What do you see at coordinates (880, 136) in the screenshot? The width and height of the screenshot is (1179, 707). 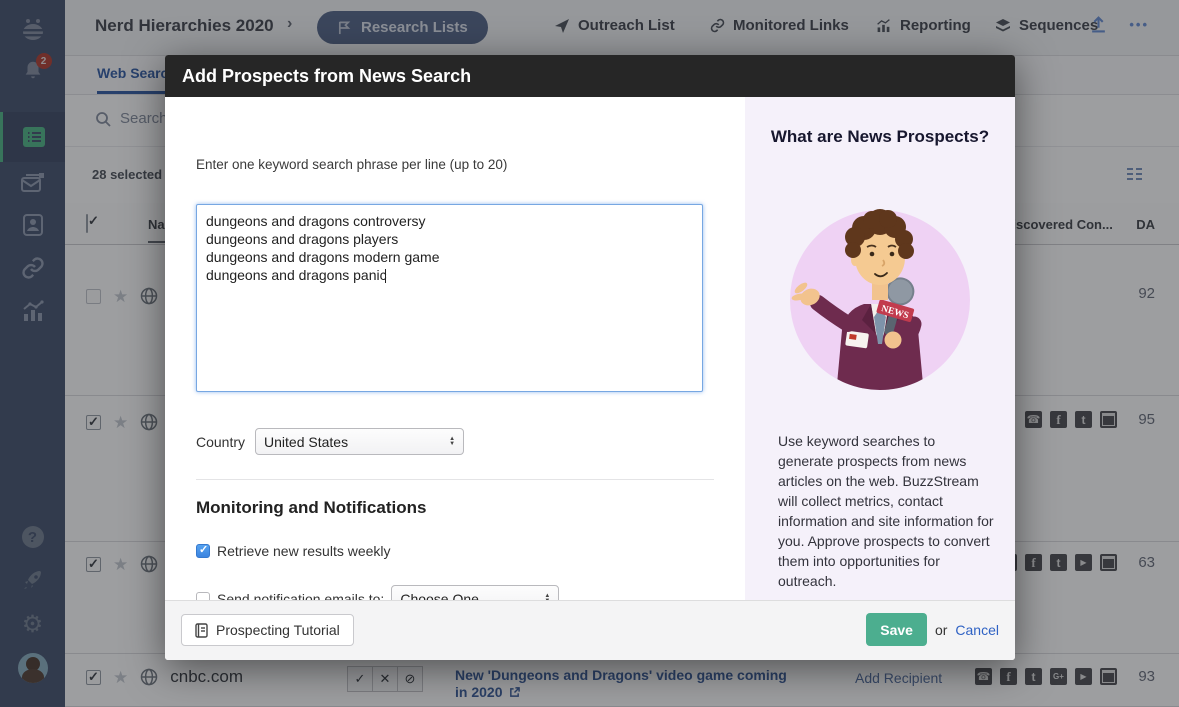 I see `info-heading: What are News Prospects?` at bounding box center [880, 136].